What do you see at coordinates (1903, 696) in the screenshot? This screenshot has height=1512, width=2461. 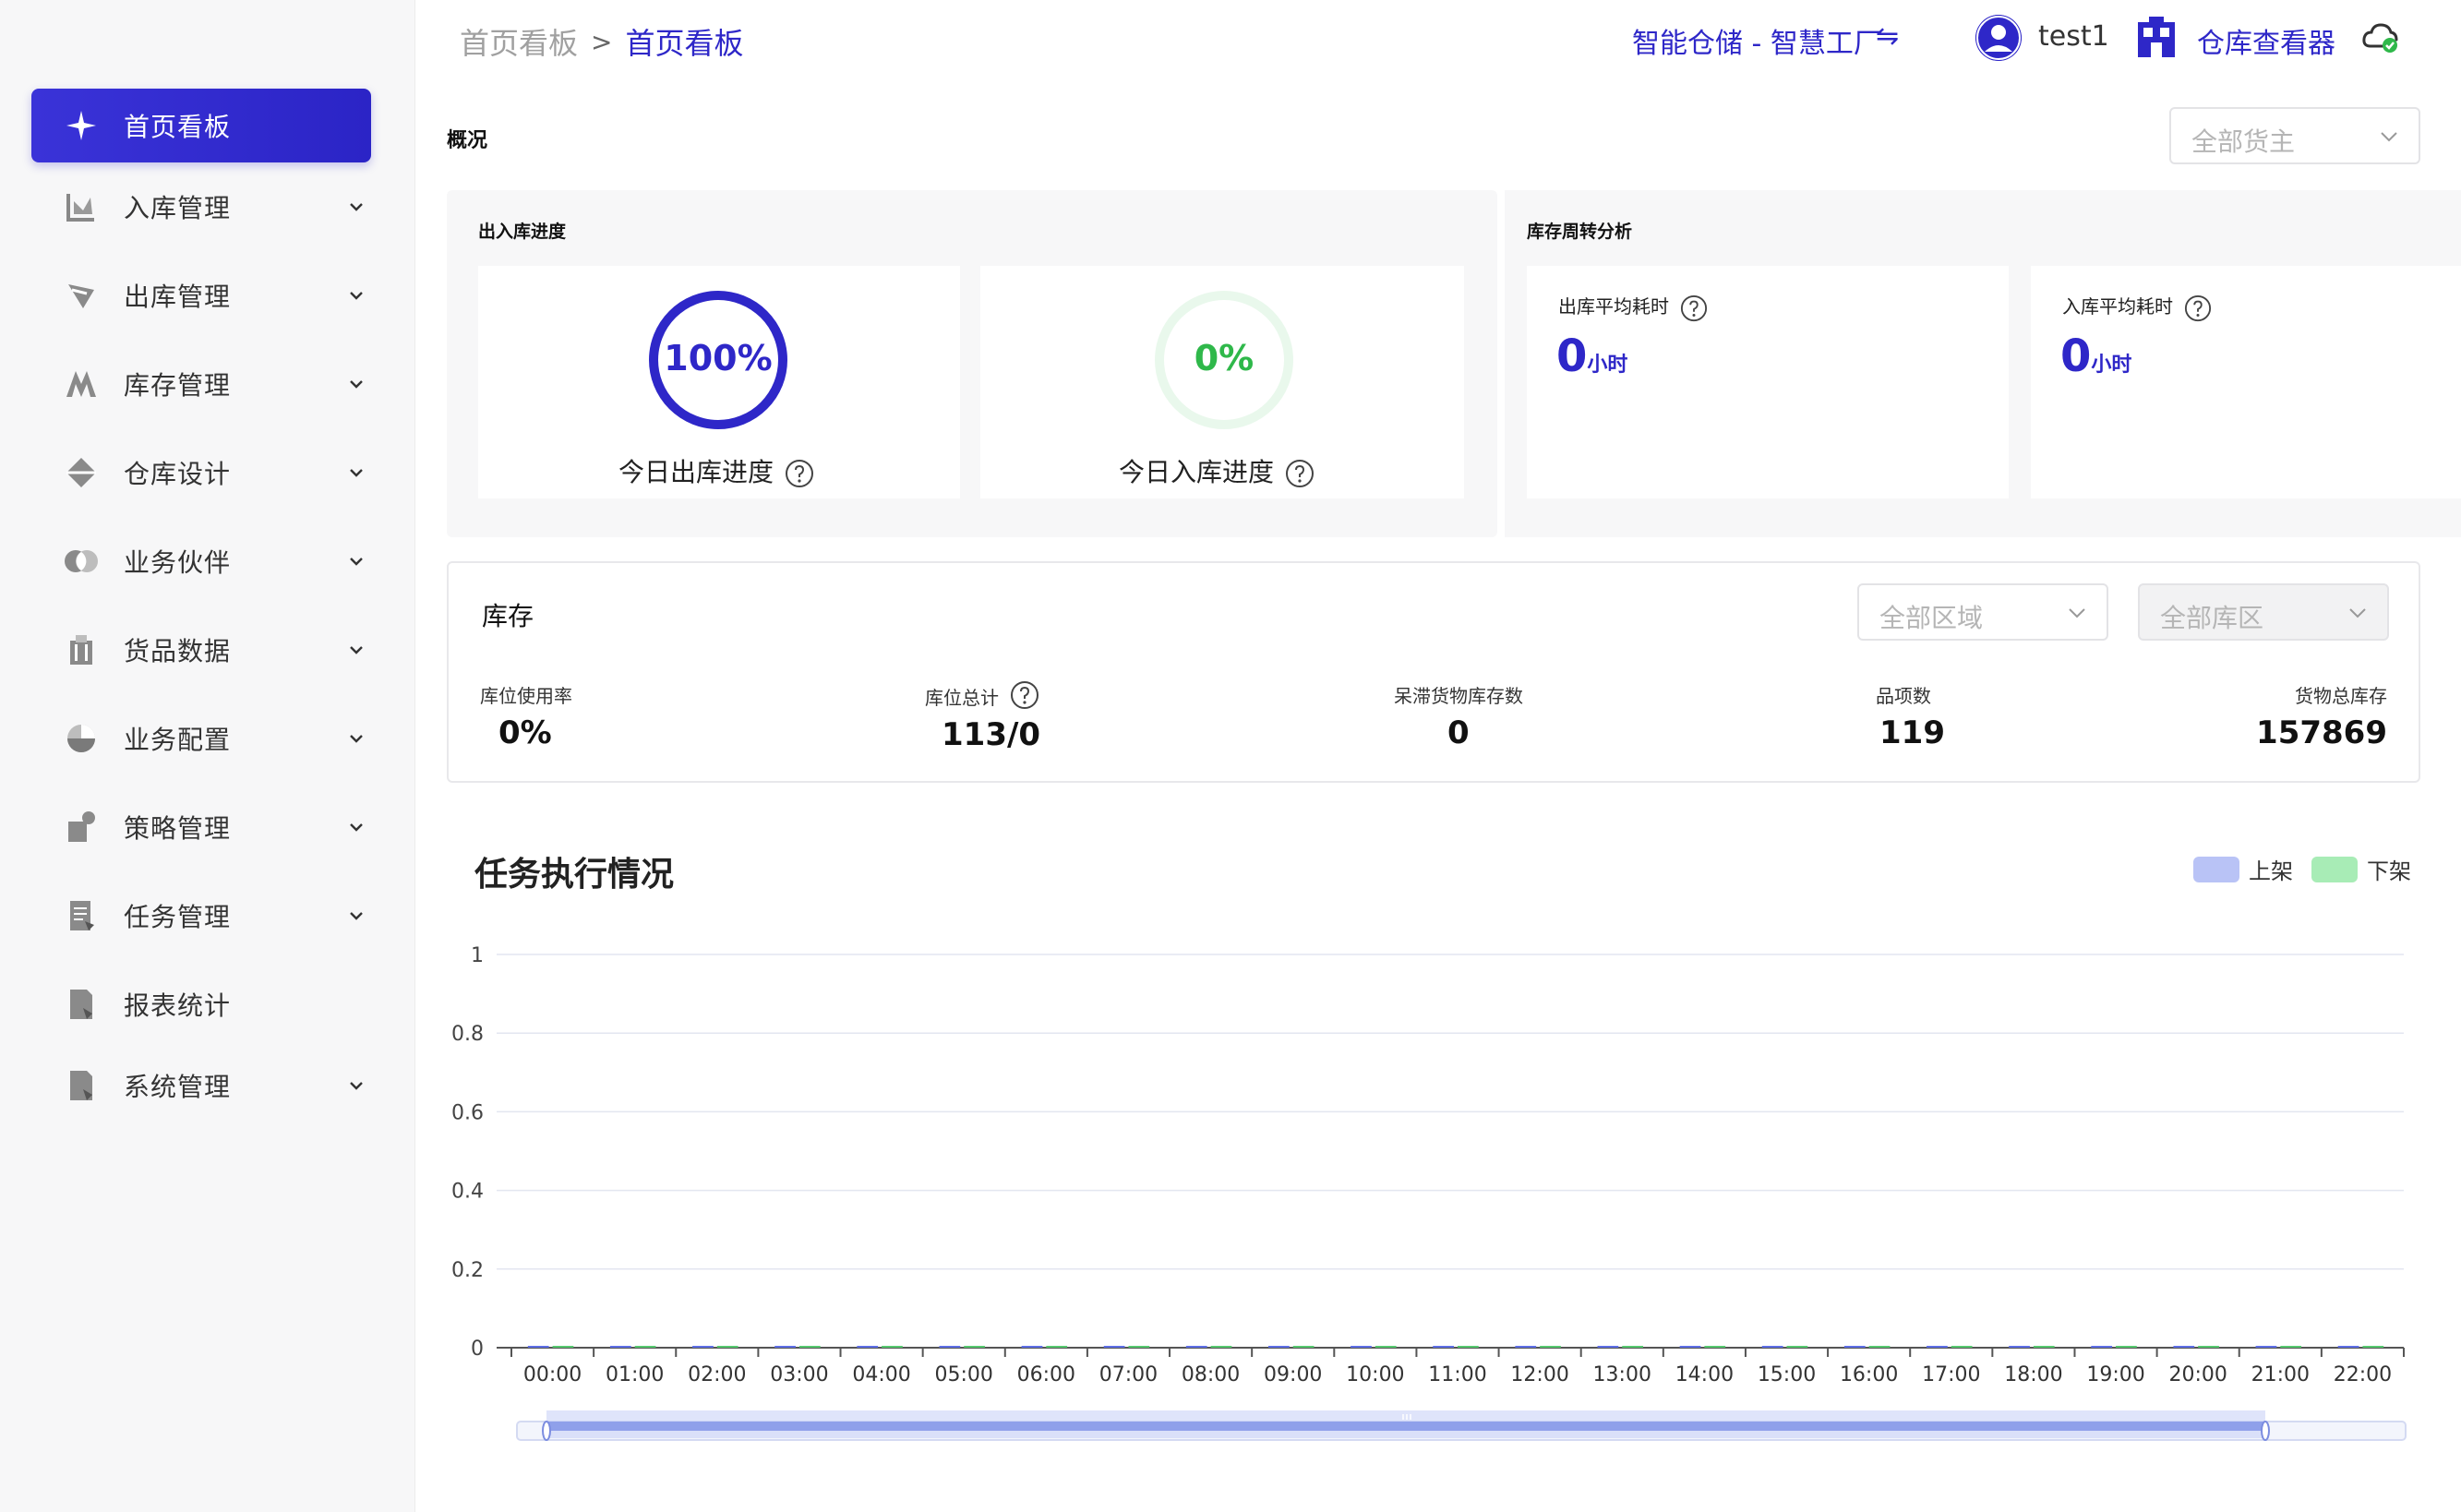 I see `stat-label-items: 品项数` at bounding box center [1903, 696].